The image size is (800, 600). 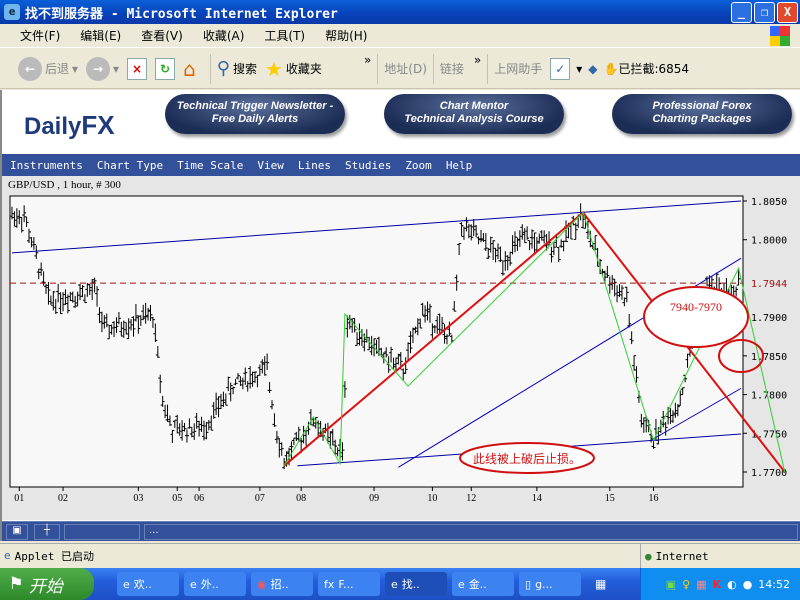 What do you see at coordinates (210, 165) in the screenshot?
I see `menu-time-scale: Time Scale` at bounding box center [210, 165].